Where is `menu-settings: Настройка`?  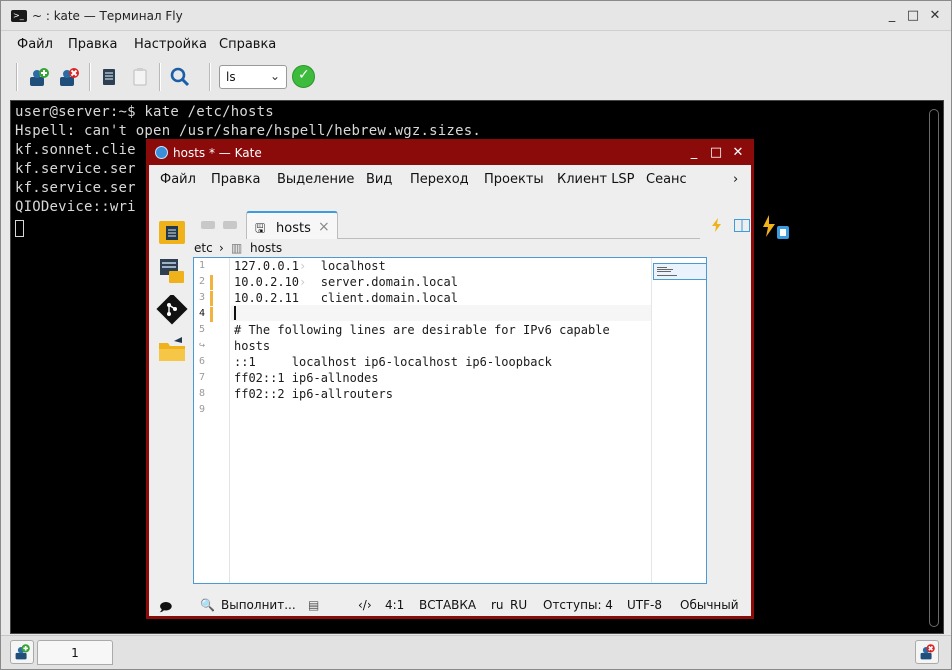 menu-settings: Настройка is located at coordinates (170, 44).